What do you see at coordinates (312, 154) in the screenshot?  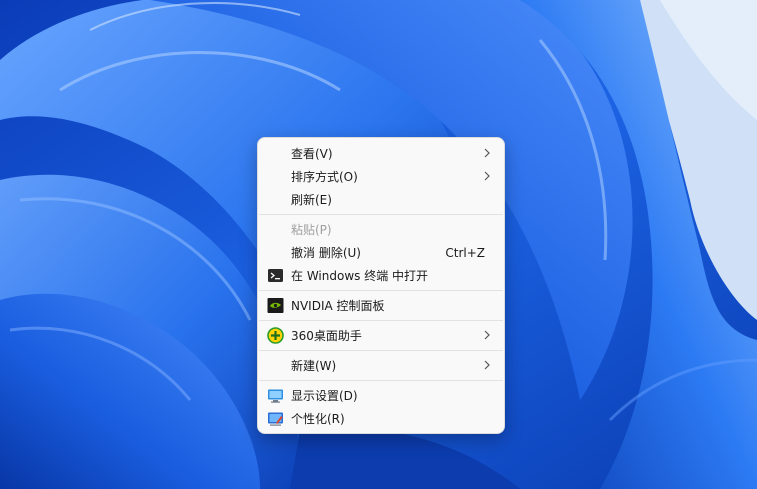 I see `menu-item-label: 查看(V)` at bounding box center [312, 154].